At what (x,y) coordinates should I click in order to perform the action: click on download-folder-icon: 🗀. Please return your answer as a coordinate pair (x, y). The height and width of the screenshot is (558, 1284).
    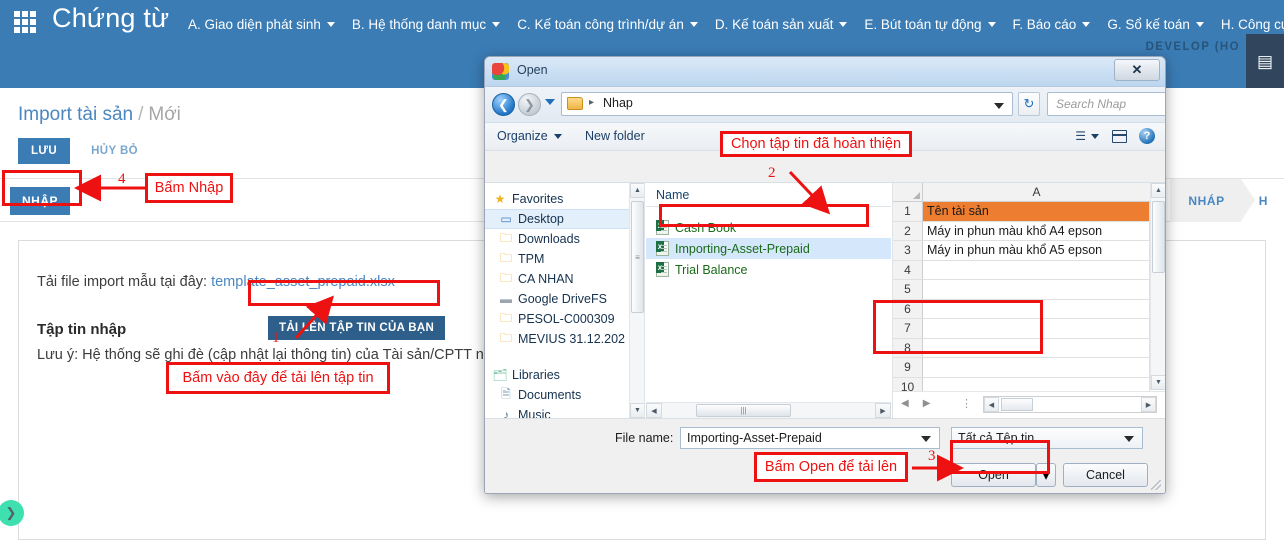
    Looking at the image, I should click on (505, 237).